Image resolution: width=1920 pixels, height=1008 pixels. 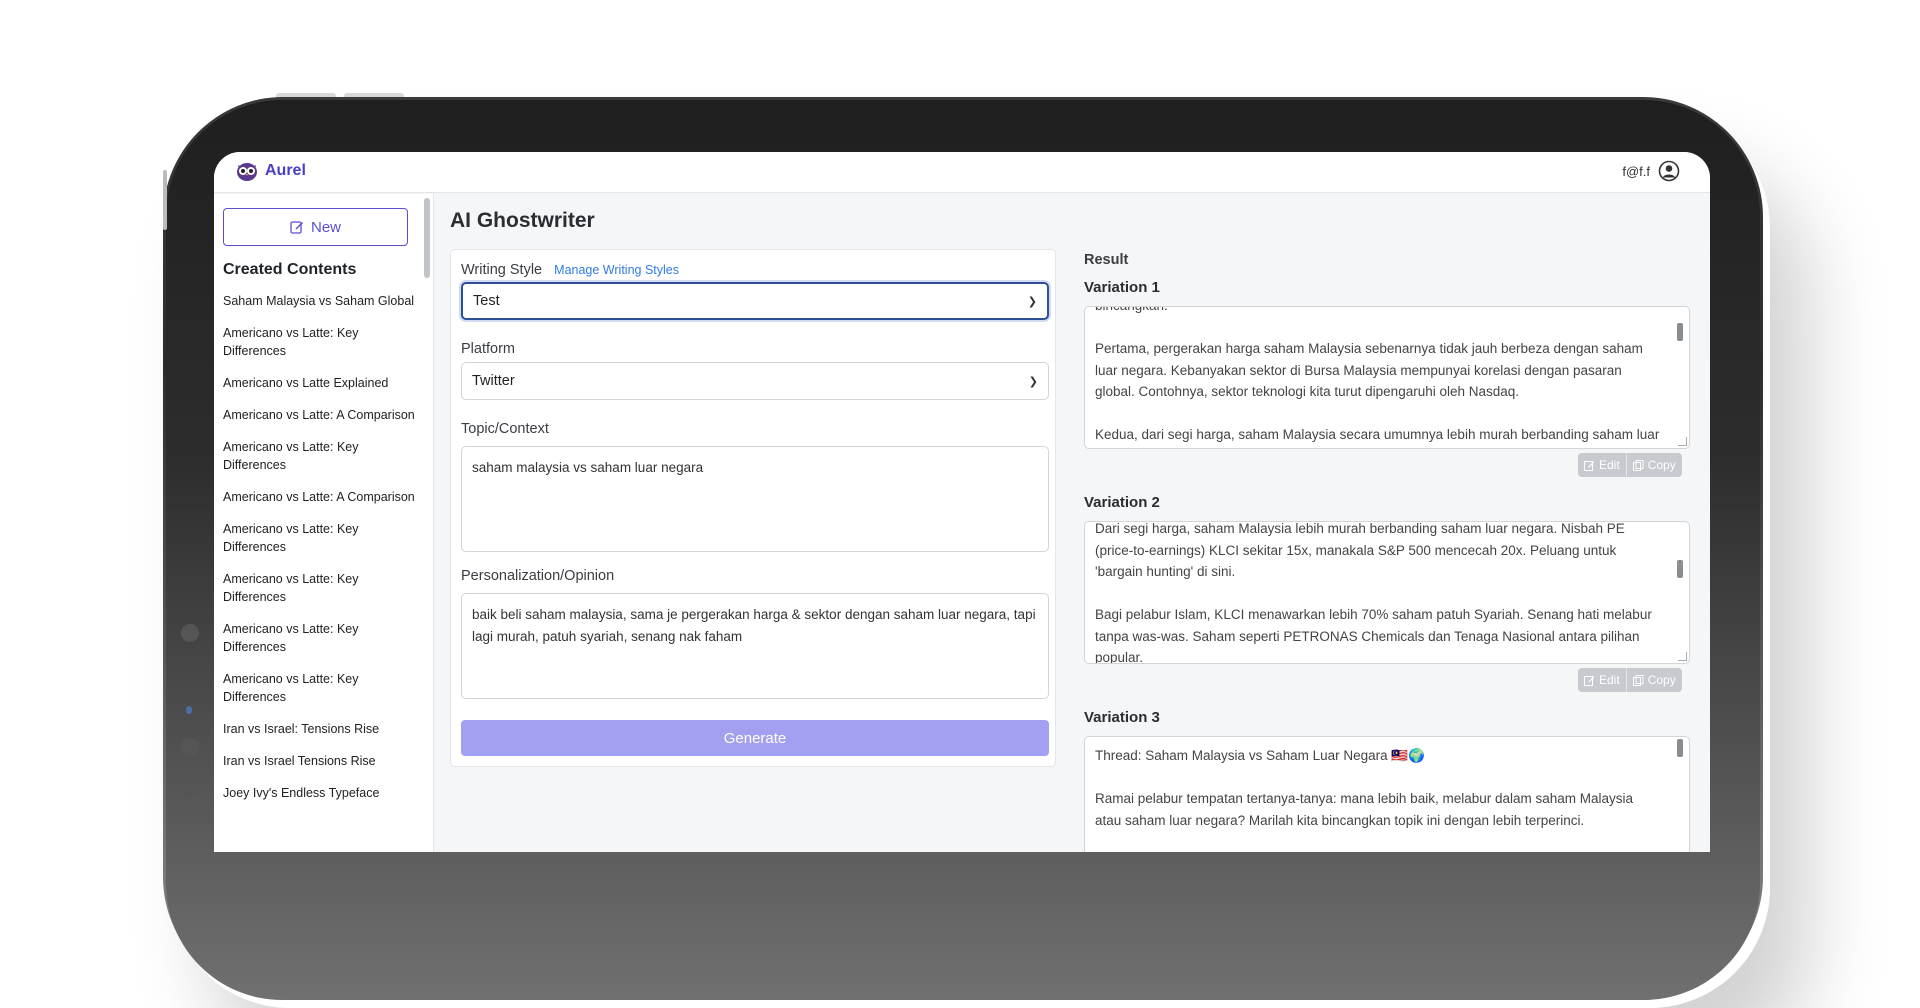 What do you see at coordinates (962, 172) in the screenshot?
I see `top-bar: Aurel f@f.f` at bounding box center [962, 172].